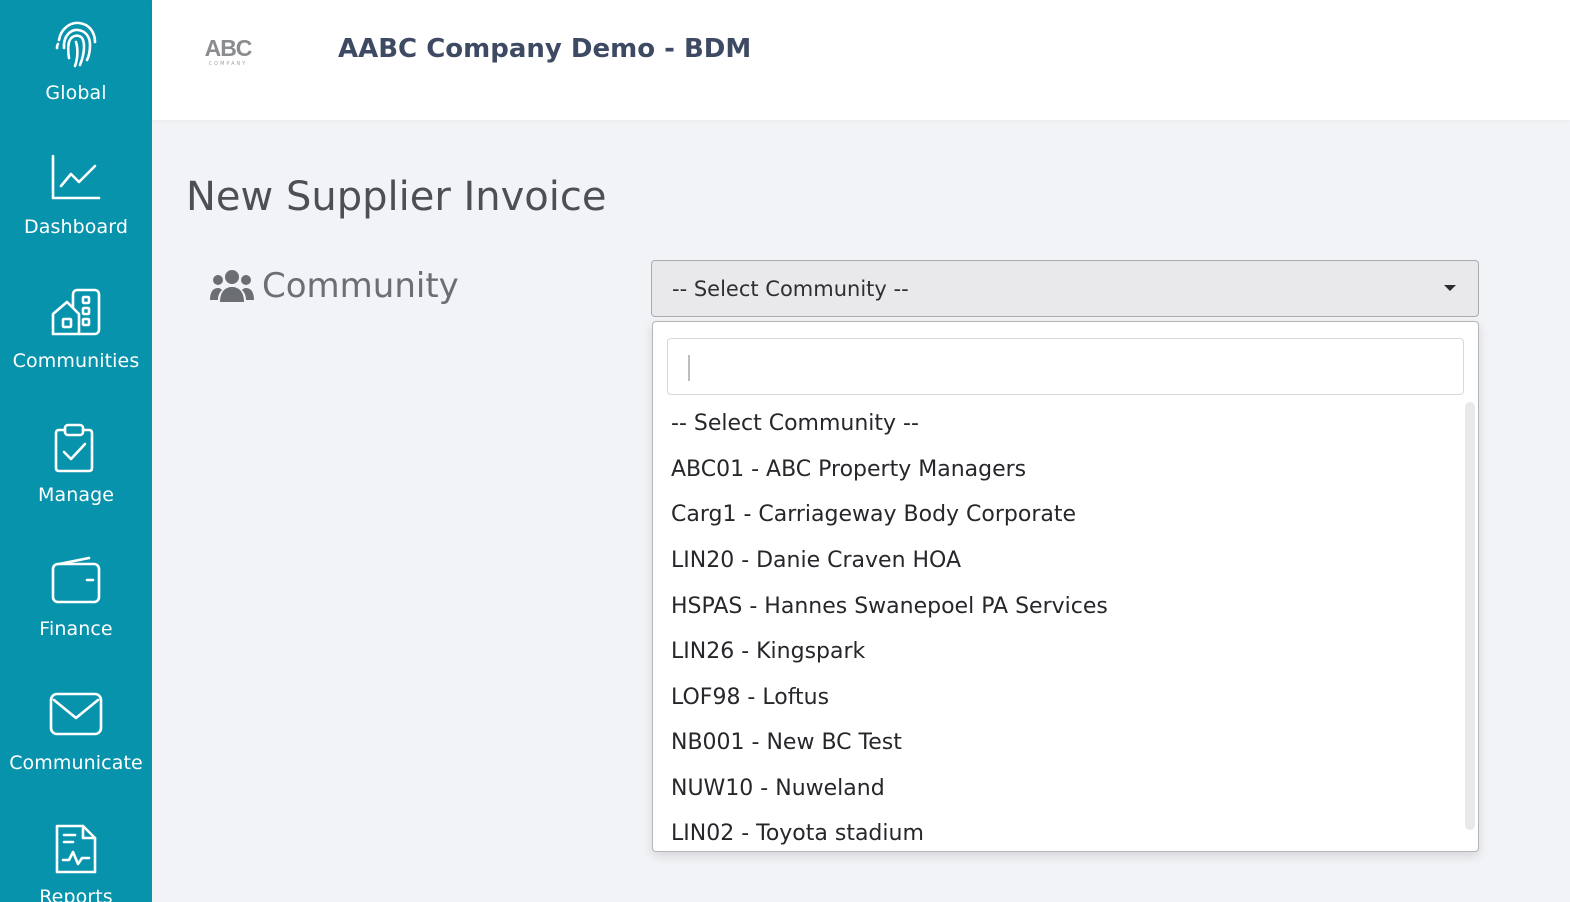 Image resolution: width=1570 pixels, height=902 pixels. I want to click on community-option: NUW10 - Nuweland, so click(778, 789).